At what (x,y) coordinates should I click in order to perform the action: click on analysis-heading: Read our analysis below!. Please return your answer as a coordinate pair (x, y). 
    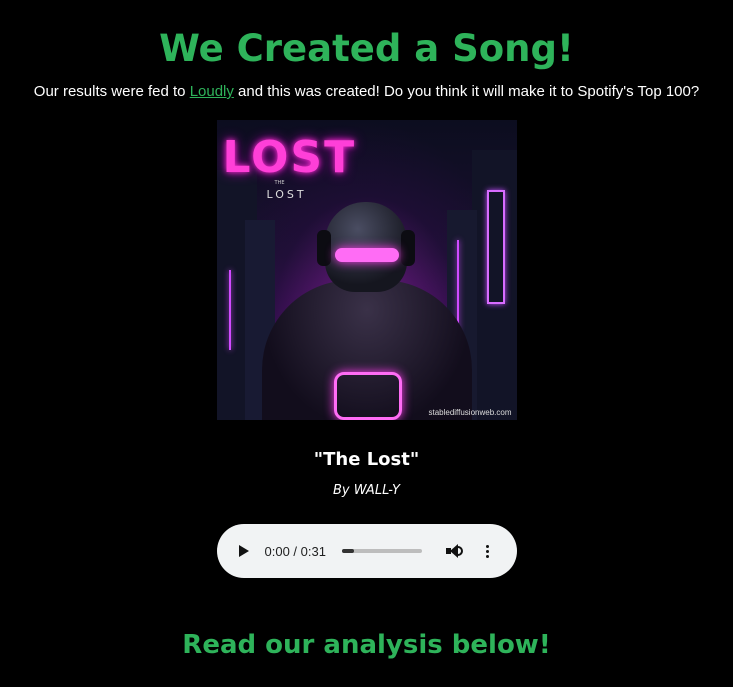
    Looking at the image, I should click on (366, 645).